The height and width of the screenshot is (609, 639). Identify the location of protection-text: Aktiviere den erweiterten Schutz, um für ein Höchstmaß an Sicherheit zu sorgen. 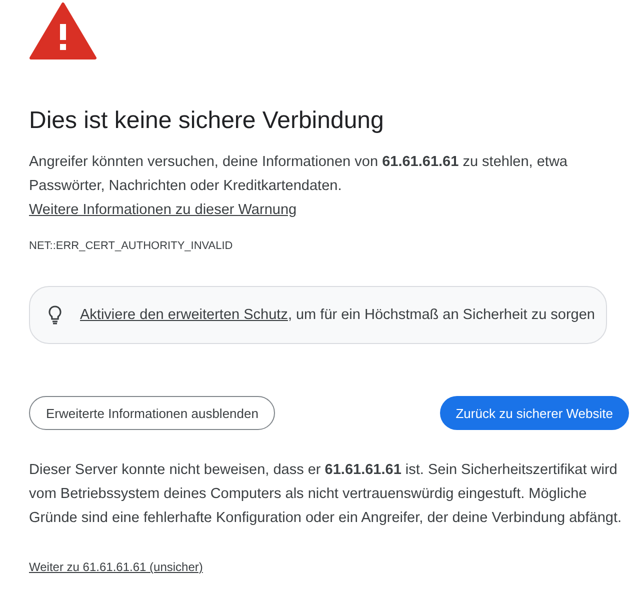
(337, 315).